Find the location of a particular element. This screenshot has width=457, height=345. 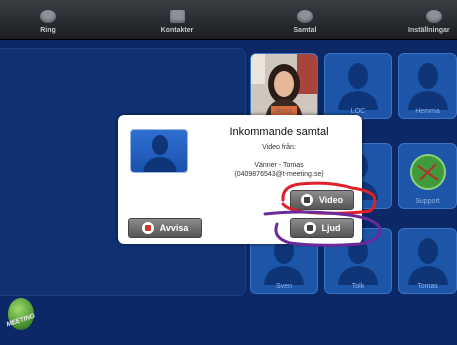

reject-label: Avvisa is located at coordinates (174, 228).